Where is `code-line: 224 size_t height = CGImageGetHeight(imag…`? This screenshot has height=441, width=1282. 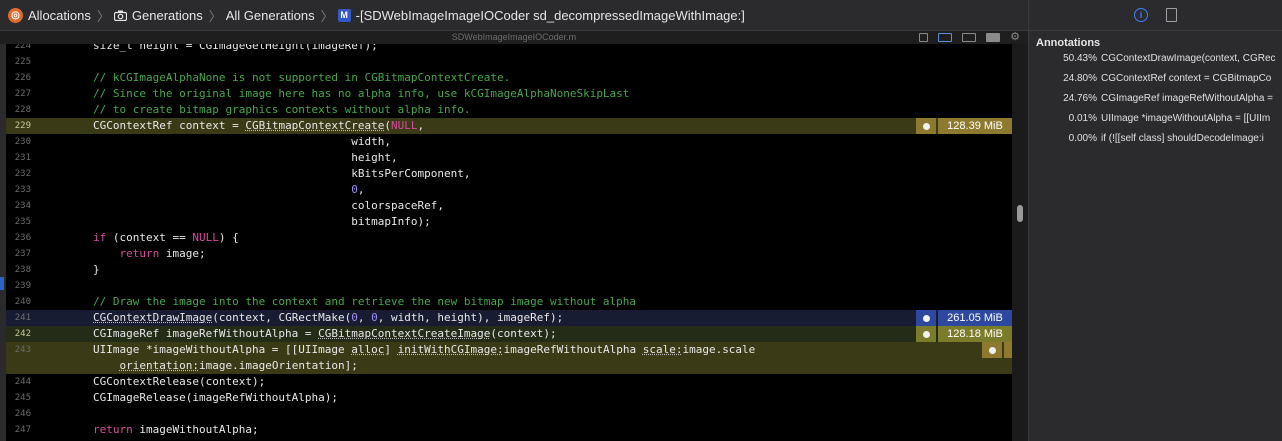 code-line: 224 size_t height = CGImageGetHeight(imag… is located at coordinates (509, 49).